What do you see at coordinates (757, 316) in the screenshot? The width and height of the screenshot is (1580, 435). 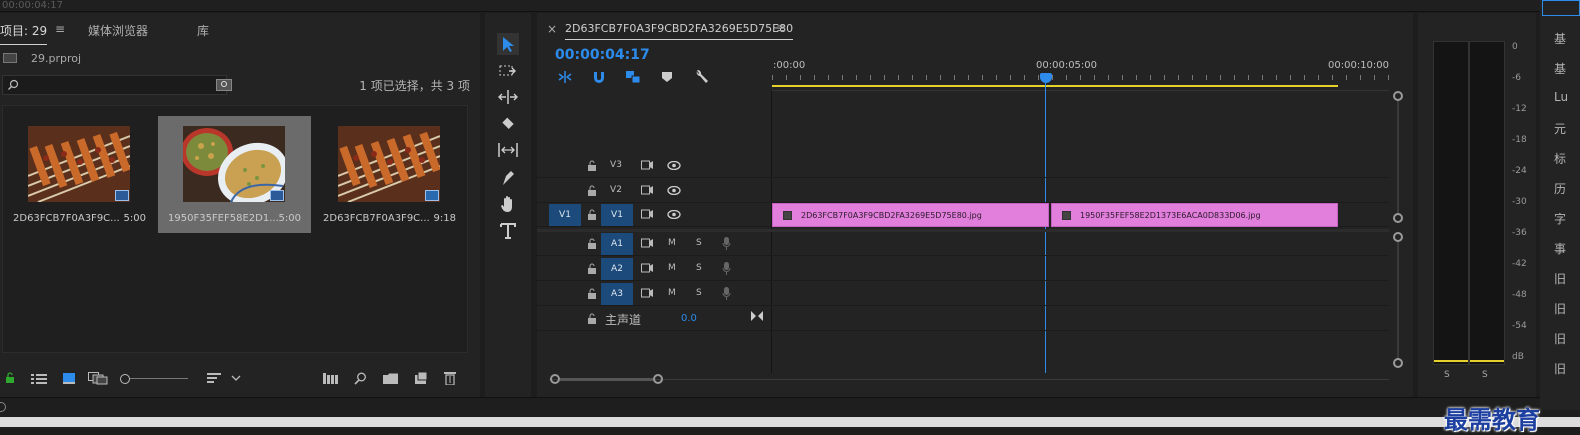 I see `master-expand-icon` at bounding box center [757, 316].